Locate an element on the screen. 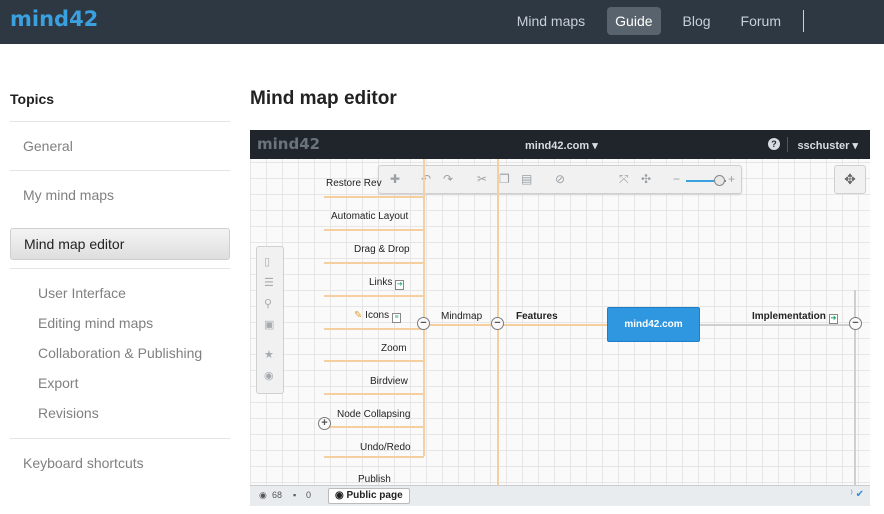  sidebar-subitem-collaboration: Collaboration & Publishing is located at coordinates (120, 353).